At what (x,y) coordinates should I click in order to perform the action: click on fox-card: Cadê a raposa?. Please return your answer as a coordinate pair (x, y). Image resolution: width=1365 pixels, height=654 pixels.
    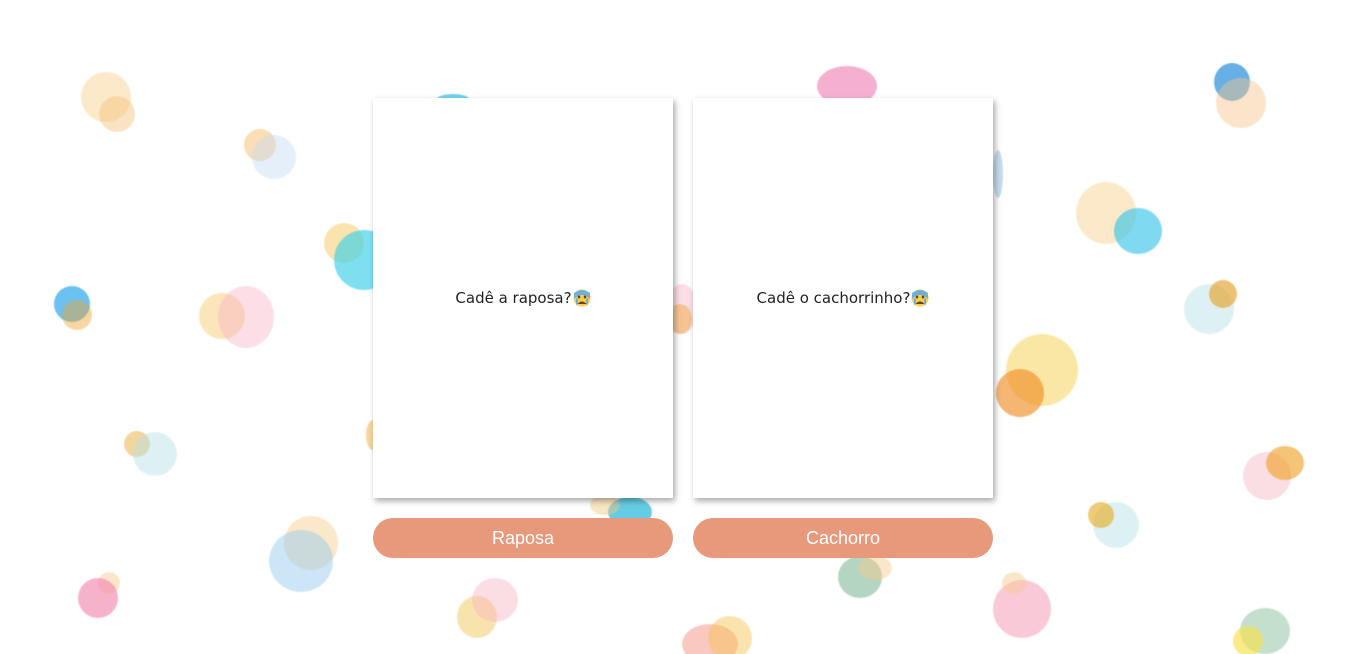
    Looking at the image, I should click on (523, 298).